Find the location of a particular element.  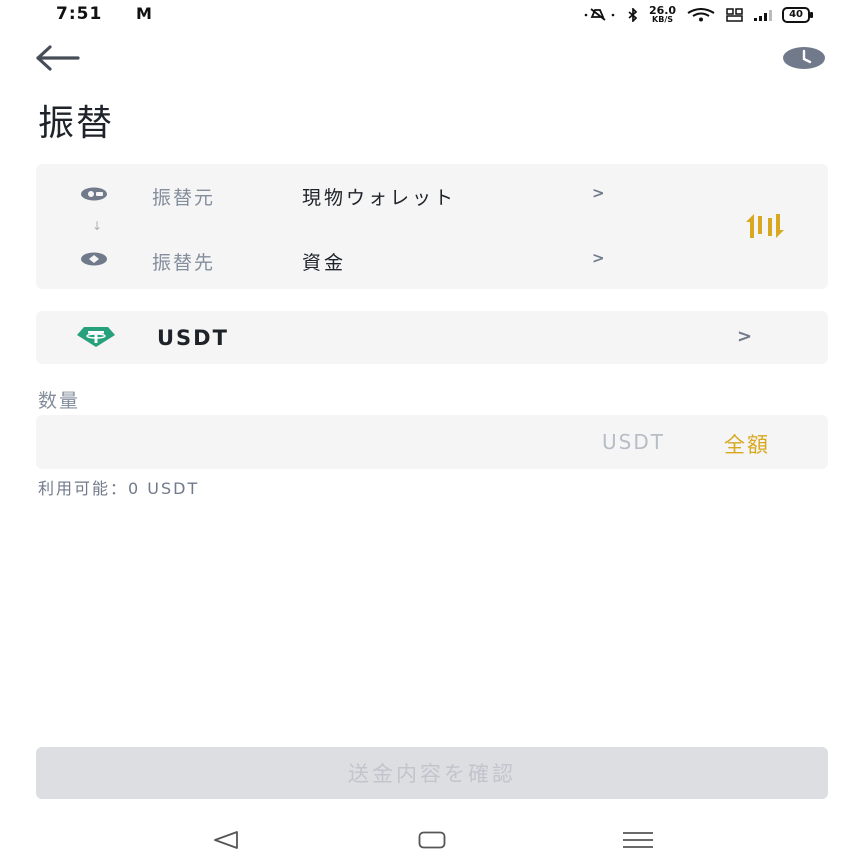

clock-icon is located at coordinates (804, 58).